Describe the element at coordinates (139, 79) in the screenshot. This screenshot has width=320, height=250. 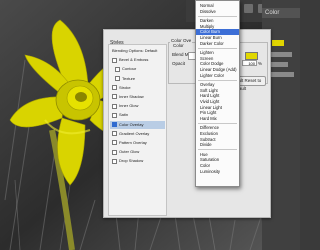
I see `style-item: Texture` at that location.